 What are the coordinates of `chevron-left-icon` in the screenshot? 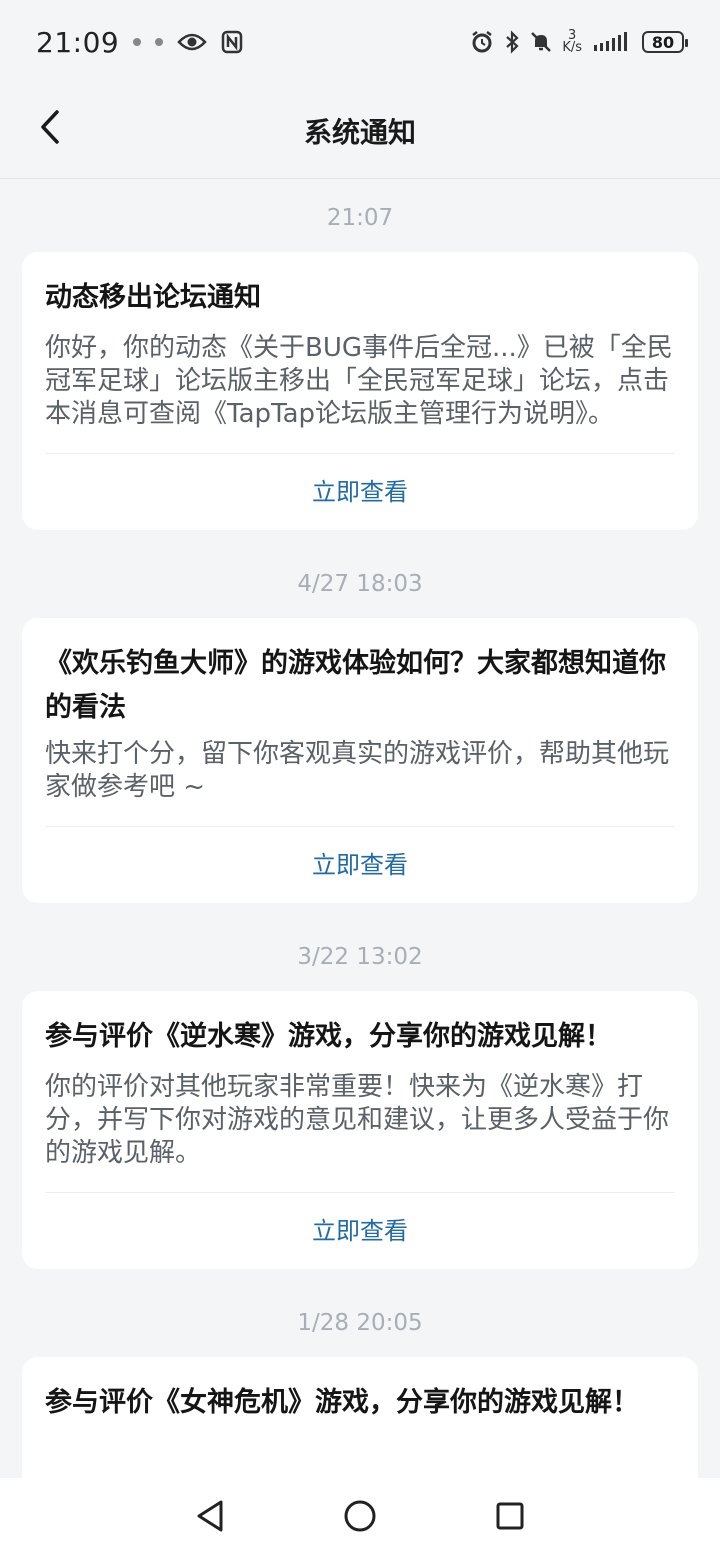 It's located at (50, 127).